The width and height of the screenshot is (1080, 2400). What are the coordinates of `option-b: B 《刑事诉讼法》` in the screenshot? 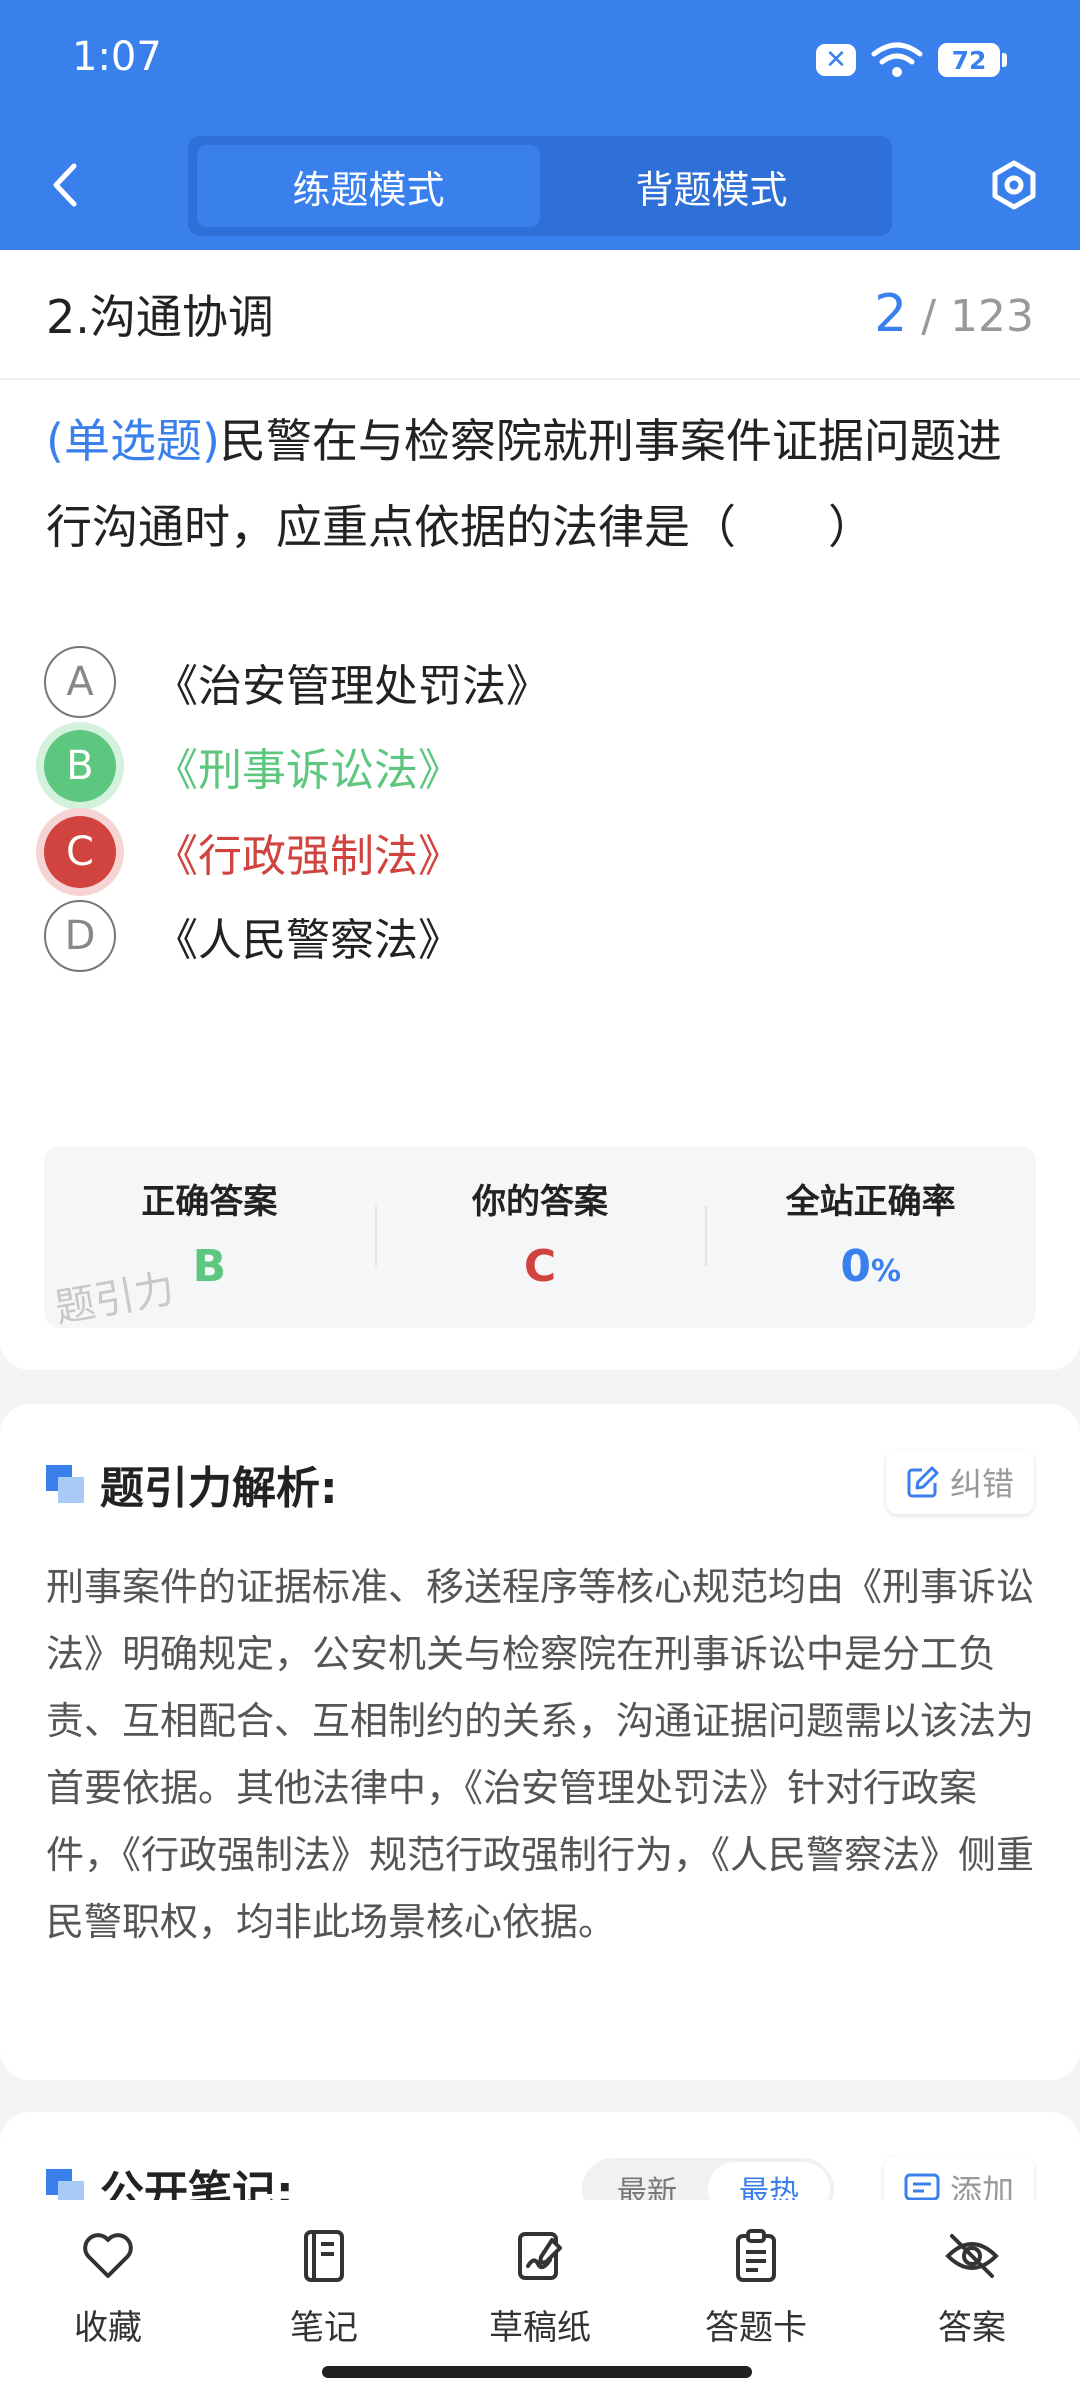 It's located at (253, 766).